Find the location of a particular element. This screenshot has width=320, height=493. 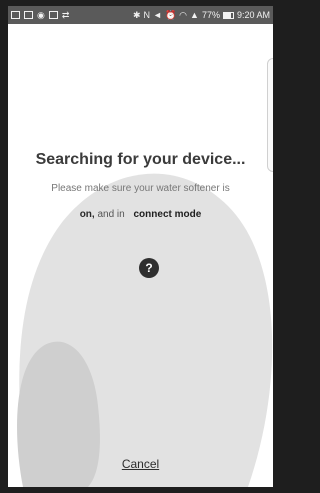

instruction-line-2: on, and in connect mode is located at coordinates (140, 214).